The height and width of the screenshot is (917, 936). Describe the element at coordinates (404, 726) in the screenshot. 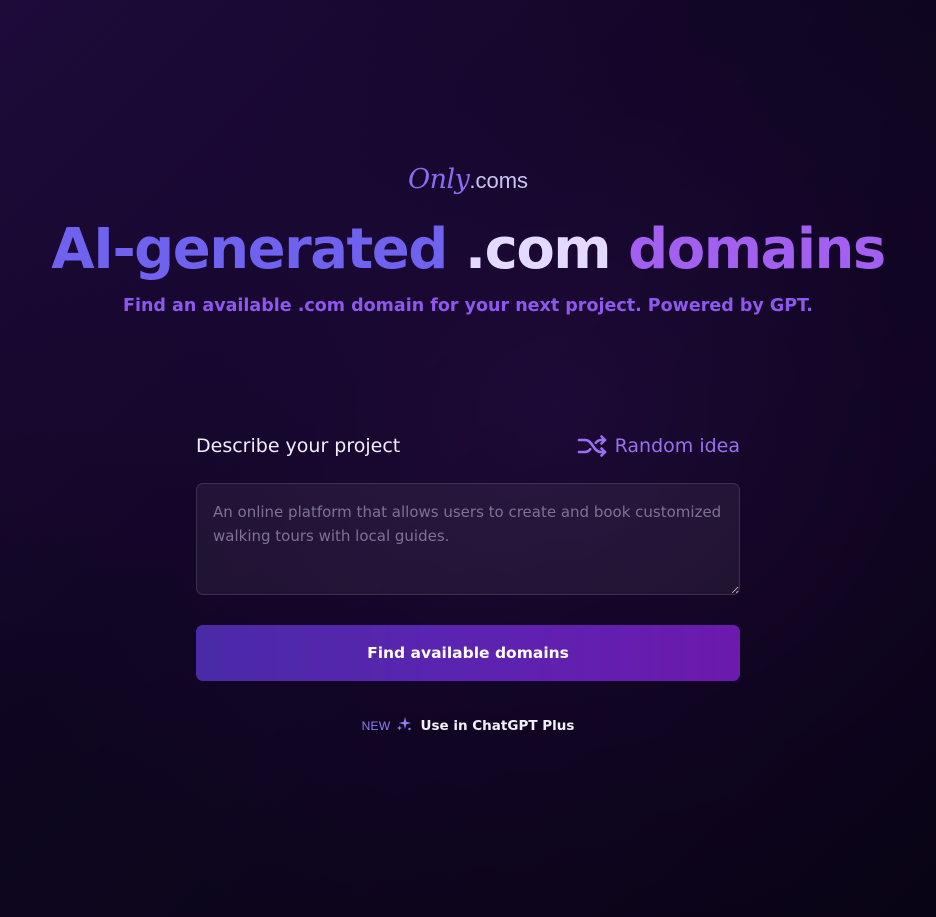

I see `sparkles-icon` at that location.